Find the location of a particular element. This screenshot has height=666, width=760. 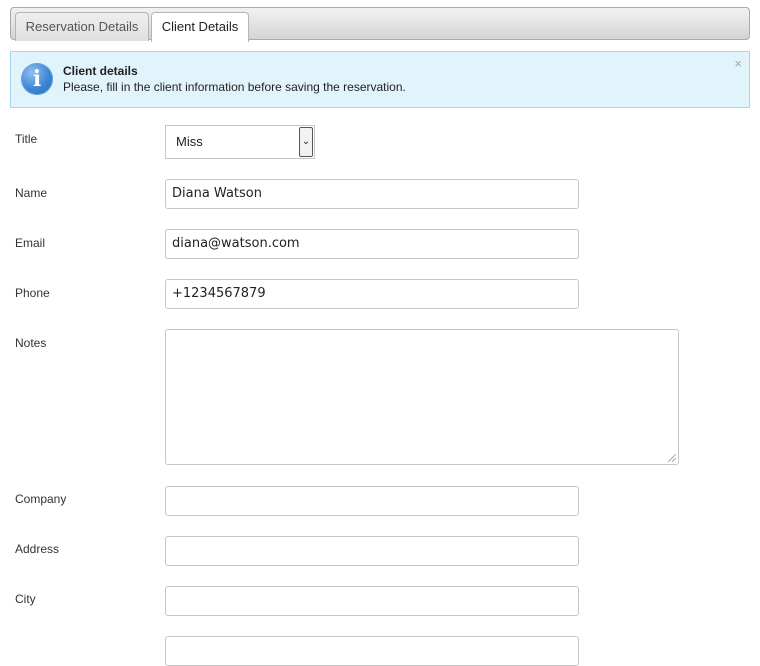

tab-client-details: Client Details is located at coordinates (200, 27).